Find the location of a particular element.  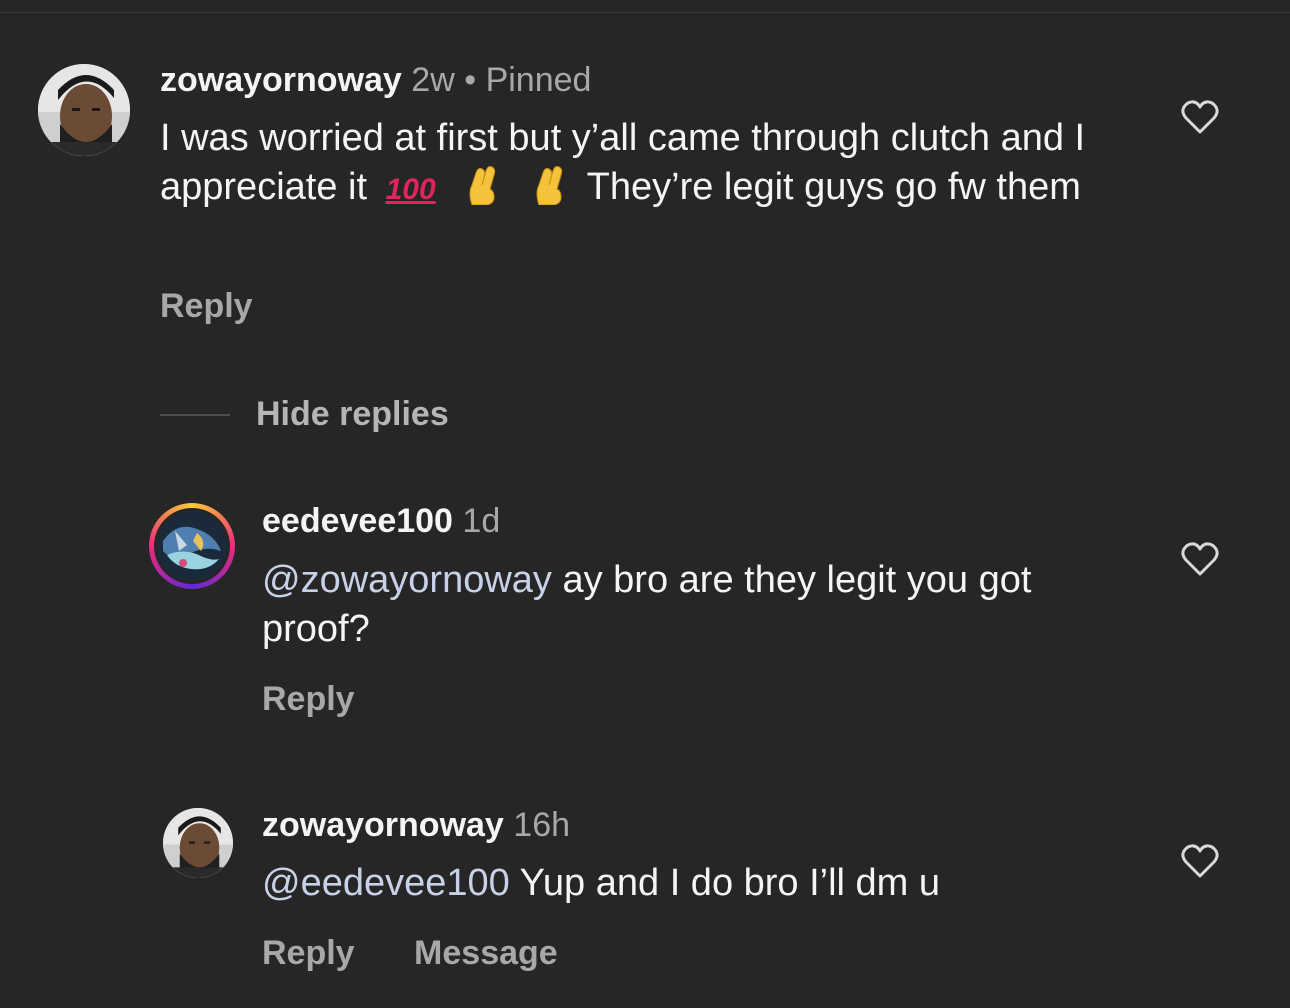

reply-body: Yup and I do bro I’ll dm u is located at coordinates (730, 883).